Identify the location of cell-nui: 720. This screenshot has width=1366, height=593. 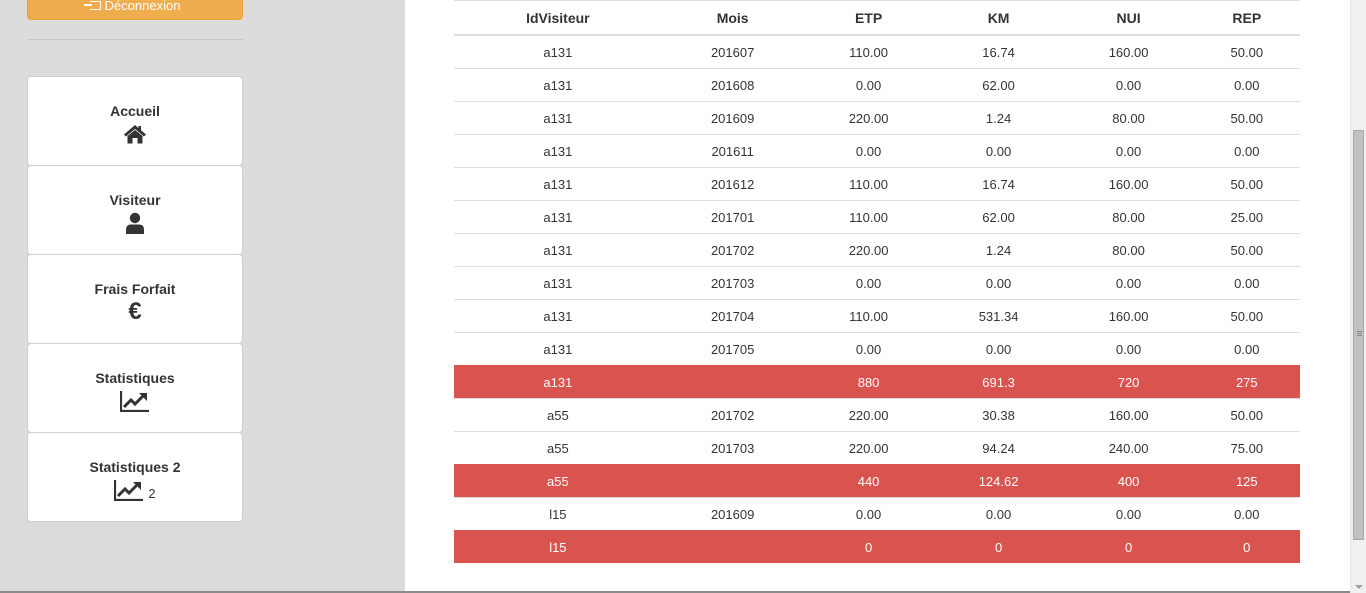
(1128, 382).